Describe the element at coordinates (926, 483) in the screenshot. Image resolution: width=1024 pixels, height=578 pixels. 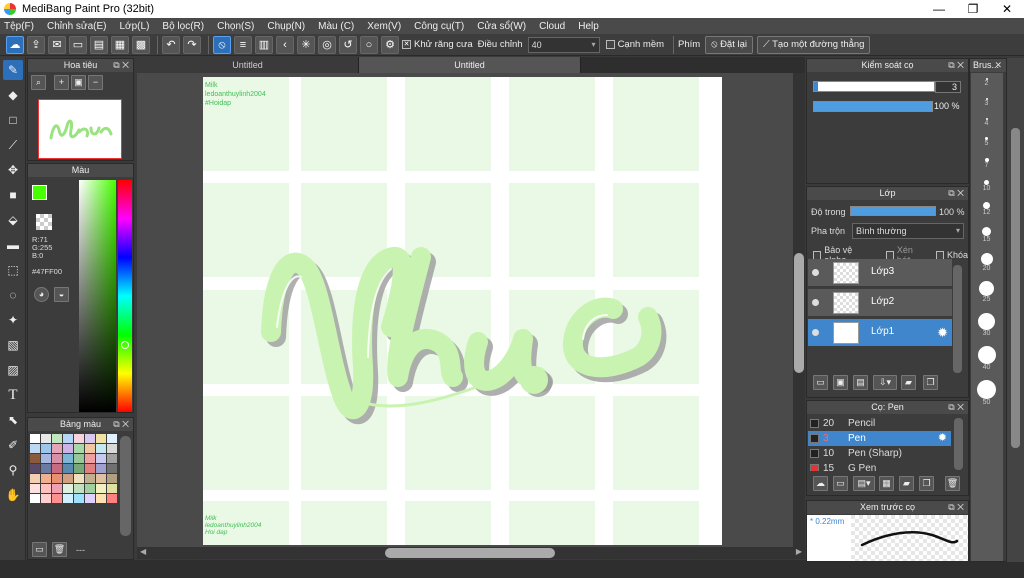
I see `brush-copy-icon: ❐` at that location.